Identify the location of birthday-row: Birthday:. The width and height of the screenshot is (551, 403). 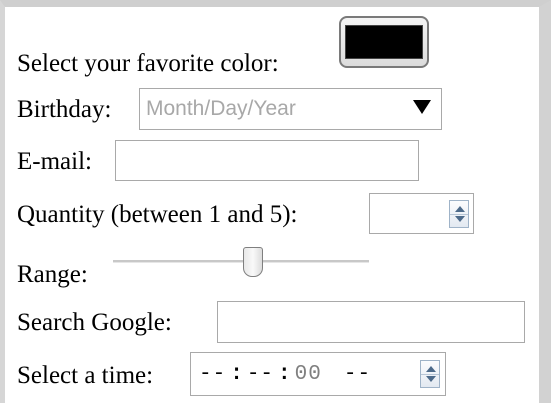
(64, 109).